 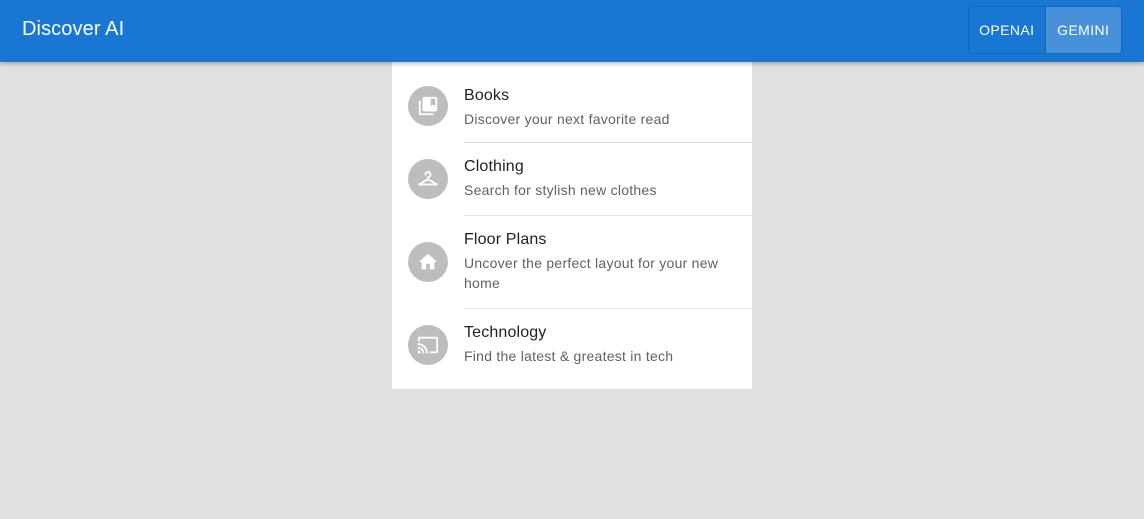 I want to click on app-bar: Discover AI OPENAI GEMINI, so click(x=572, y=31).